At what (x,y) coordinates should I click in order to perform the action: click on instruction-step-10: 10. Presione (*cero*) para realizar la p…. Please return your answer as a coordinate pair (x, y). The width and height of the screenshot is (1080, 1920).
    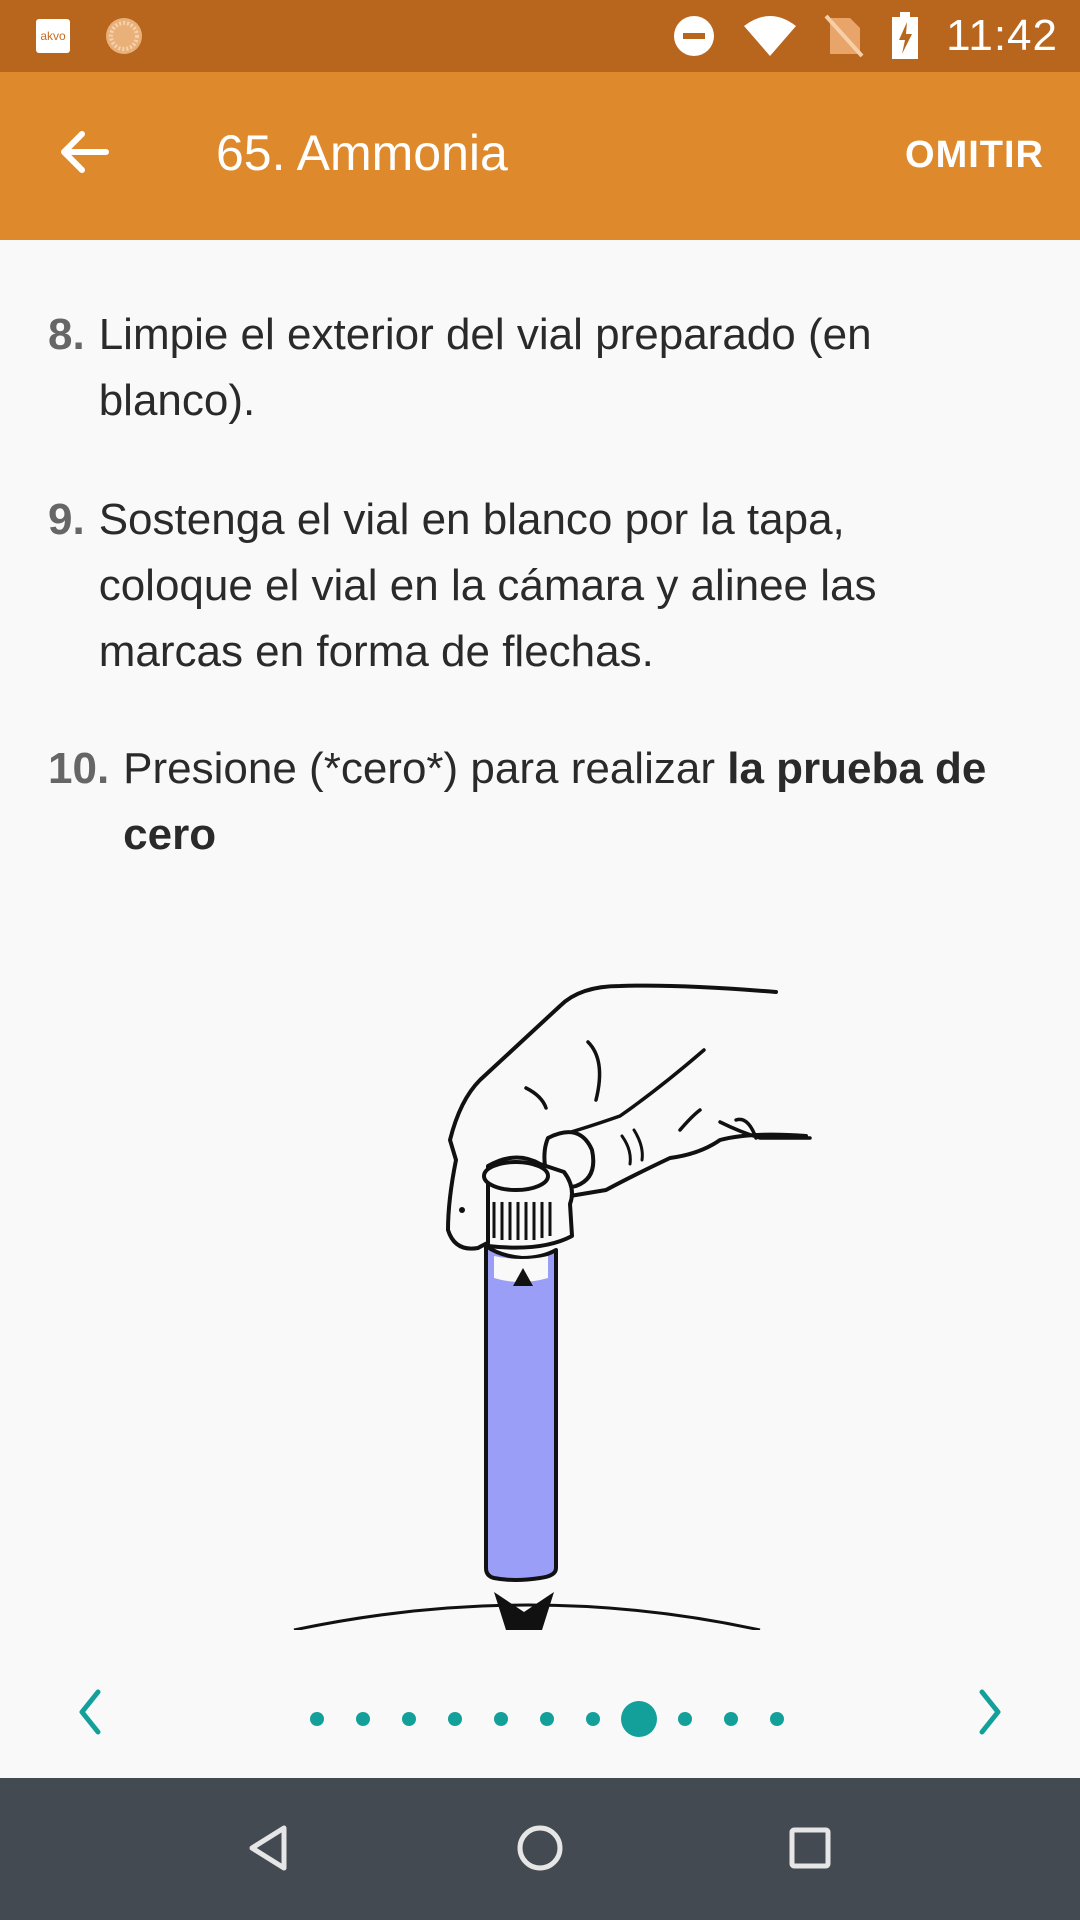
    Looking at the image, I should click on (528, 802).